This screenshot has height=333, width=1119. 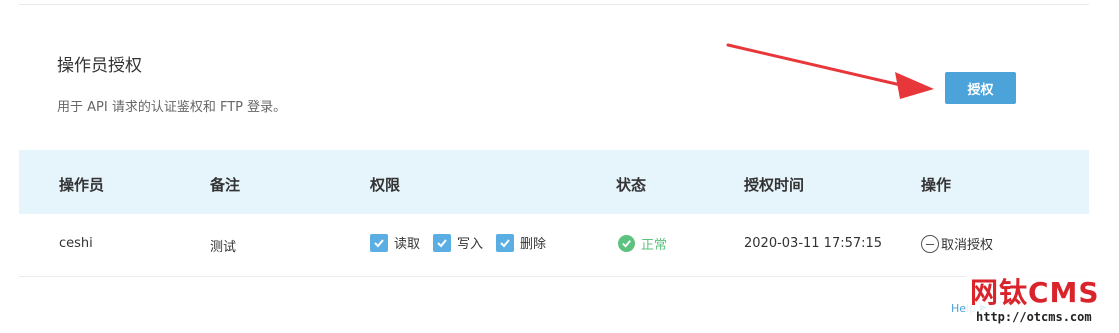 What do you see at coordinates (225, 185) in the screenshot?
I see `column-header-note: 备注` at bounding box center [225, 185].